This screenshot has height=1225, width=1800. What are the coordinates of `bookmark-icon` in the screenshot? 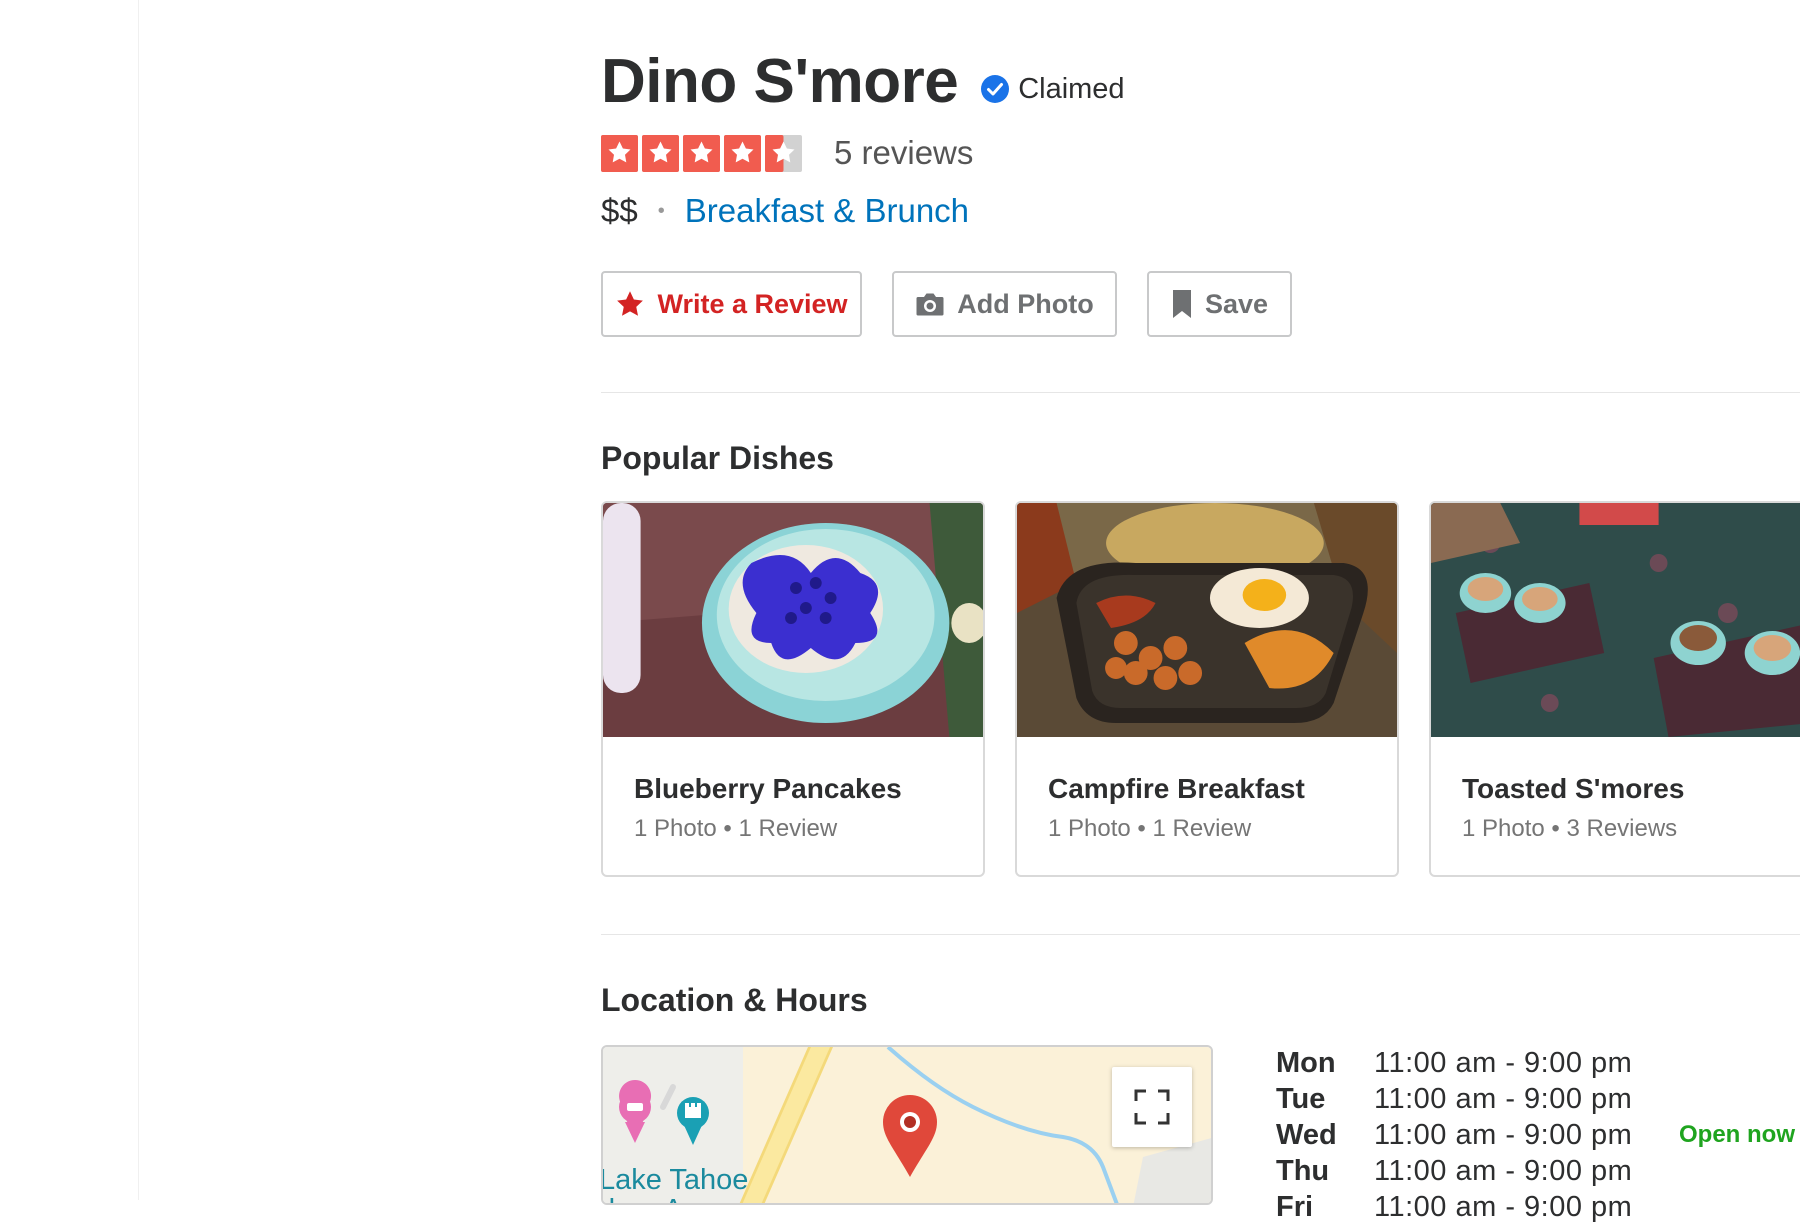 It's located at (1181, 304).